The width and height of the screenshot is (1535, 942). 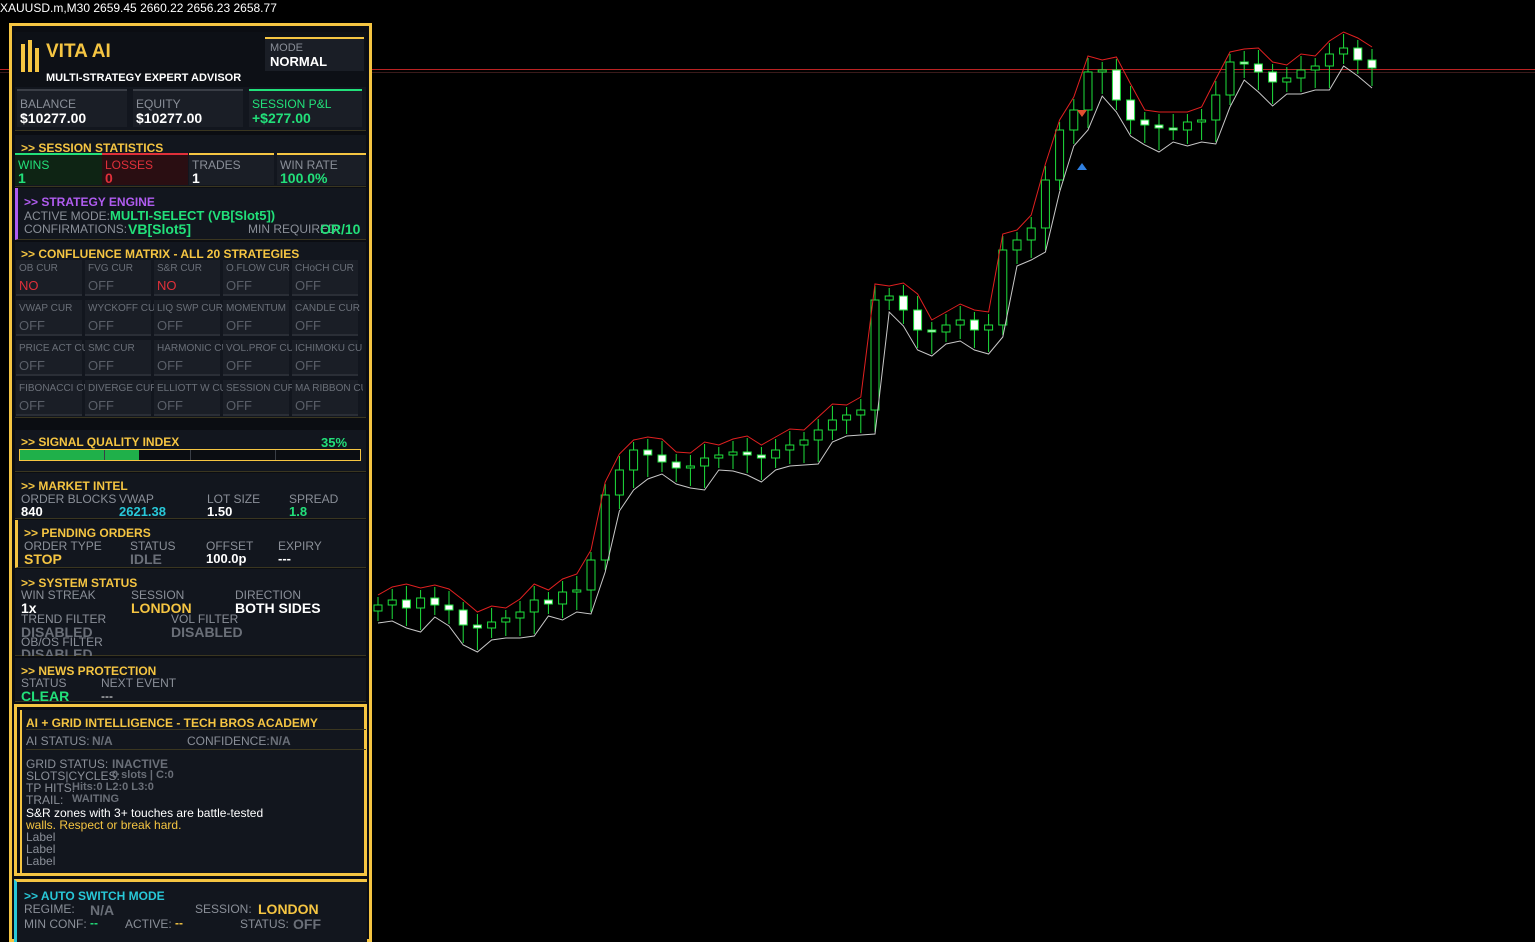 What do you see at coordinates (188, 318) in the screenshot?
I see `confluence-cell: LIQ SWP CUR OFF` at bounding box center [188, 318].